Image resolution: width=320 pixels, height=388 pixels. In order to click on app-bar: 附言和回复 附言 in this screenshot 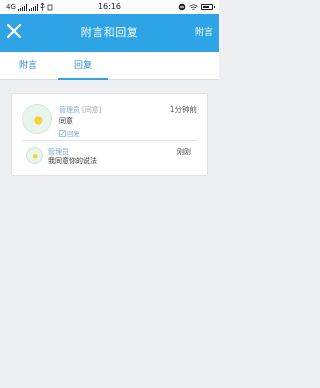, I will do `click(109, 33)`.